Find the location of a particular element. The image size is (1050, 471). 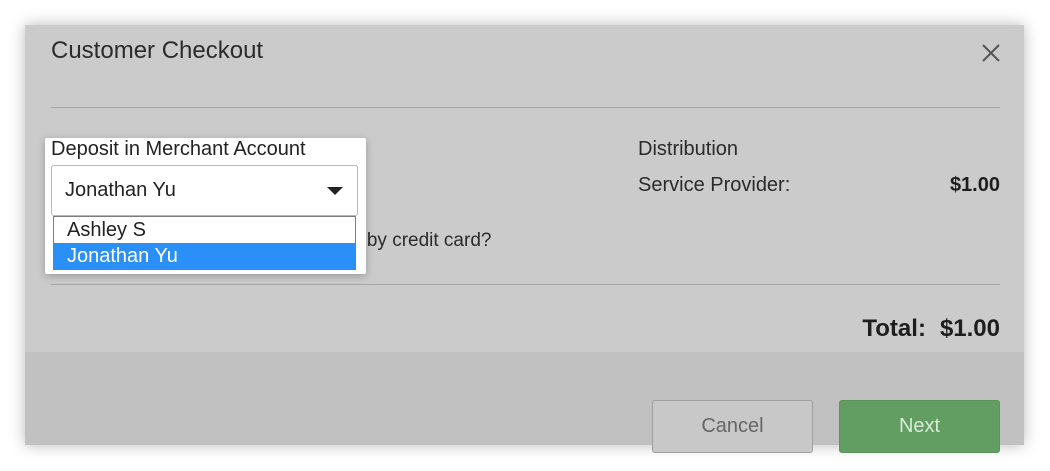

total-label: Total: is located at coordinates (894, 328).